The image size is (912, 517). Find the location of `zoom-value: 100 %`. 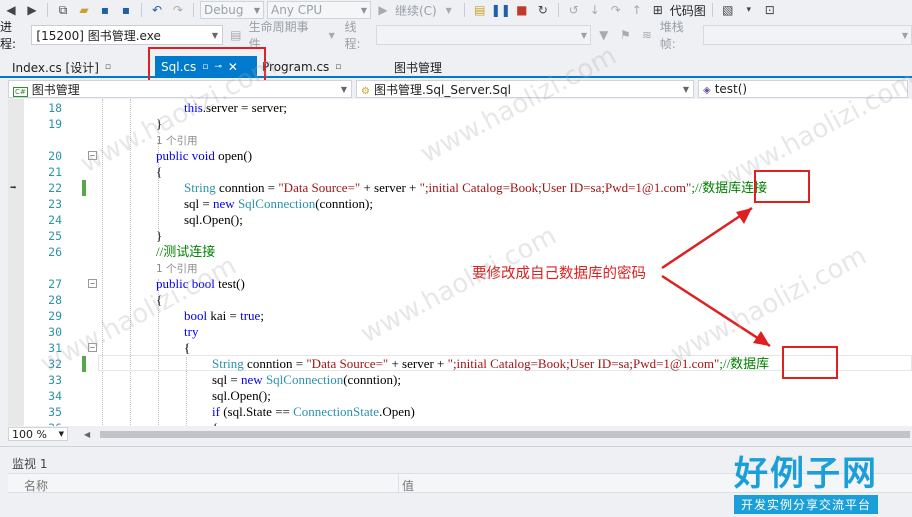

zoom-value: 100 % is located at coordinates (29, 434).